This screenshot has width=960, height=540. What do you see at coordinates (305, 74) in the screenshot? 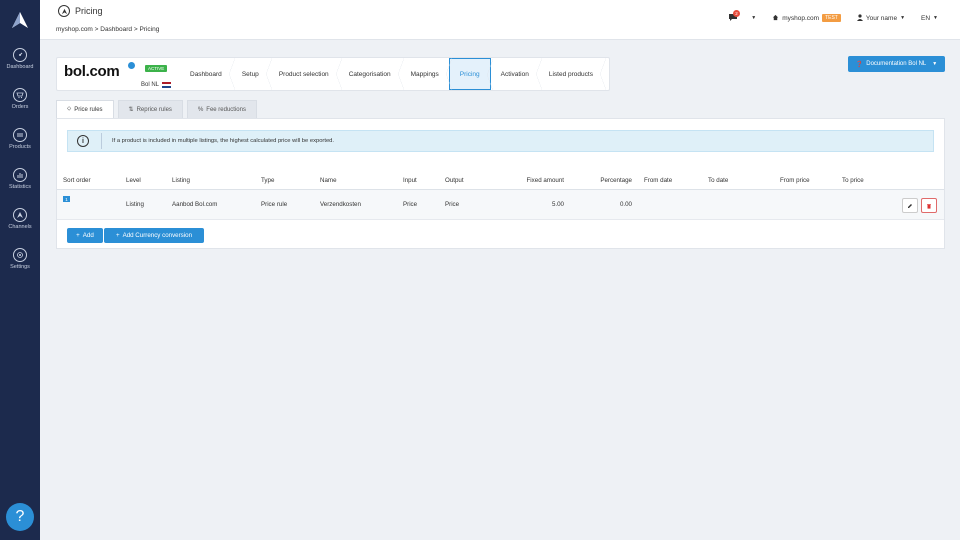
I see `step-product-selection: Product selection` at bounding box center [305, 74].